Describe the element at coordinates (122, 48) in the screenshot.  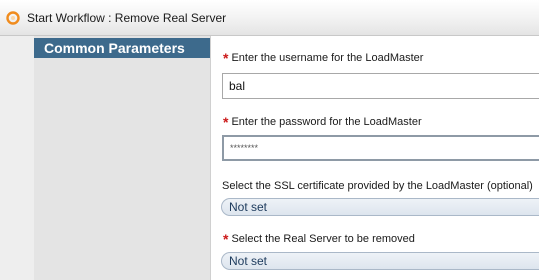
I see `sidebar-item-common-parameters: Common Parameters` at that location.